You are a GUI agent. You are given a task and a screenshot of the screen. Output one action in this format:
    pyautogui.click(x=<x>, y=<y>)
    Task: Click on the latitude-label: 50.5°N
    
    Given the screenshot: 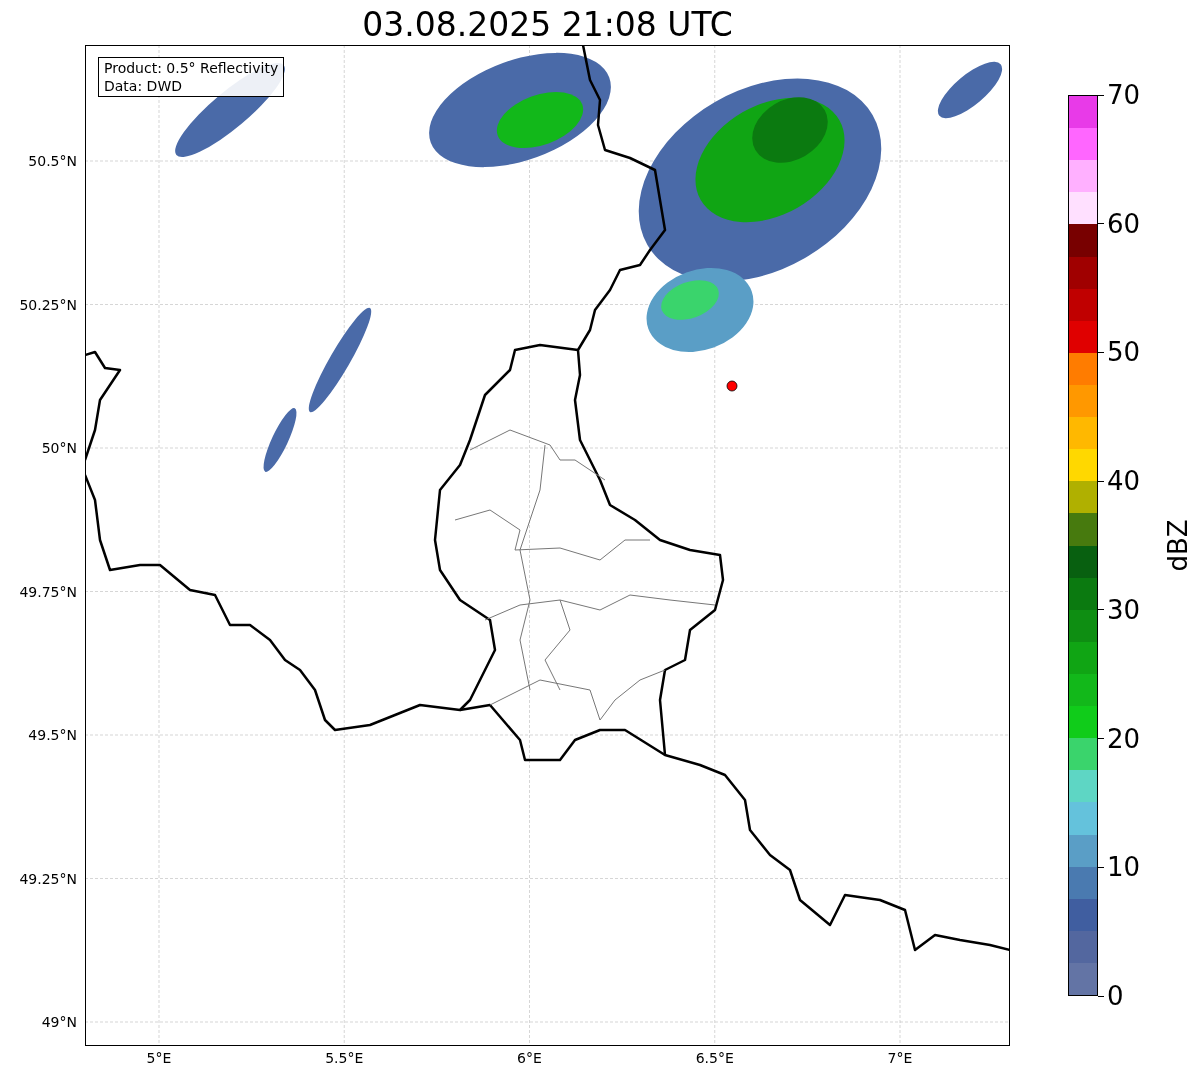 What is the action you would take?
    pyautogui.click(x=52, y=161)
    